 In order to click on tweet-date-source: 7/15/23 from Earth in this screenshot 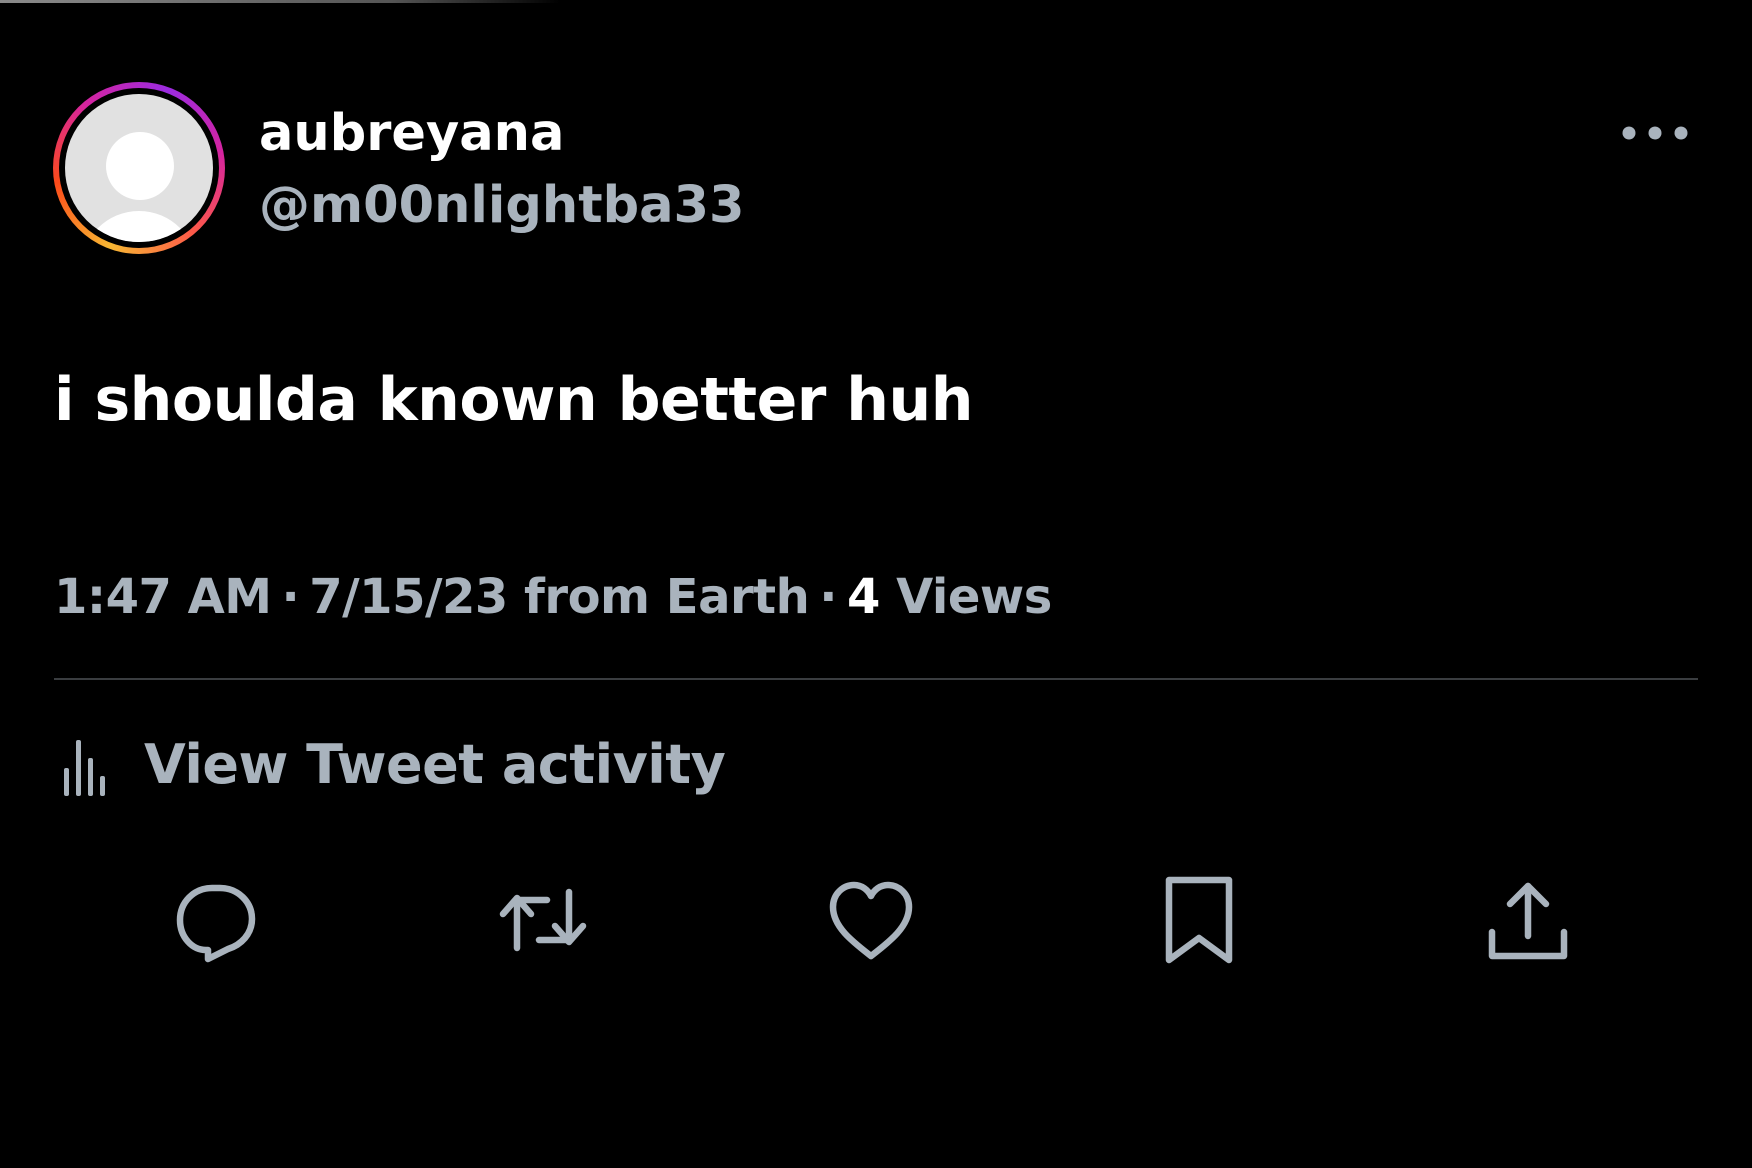, I will do `click(559, 597)`.